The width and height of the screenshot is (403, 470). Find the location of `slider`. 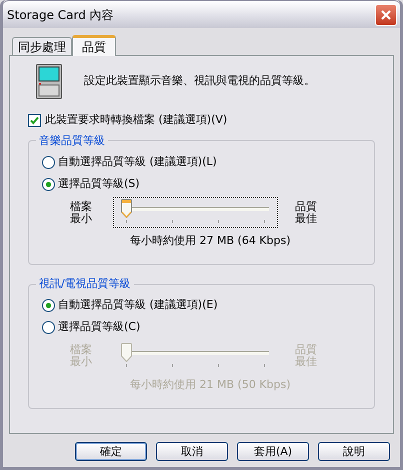

slider is located at coordinates (195, 212).